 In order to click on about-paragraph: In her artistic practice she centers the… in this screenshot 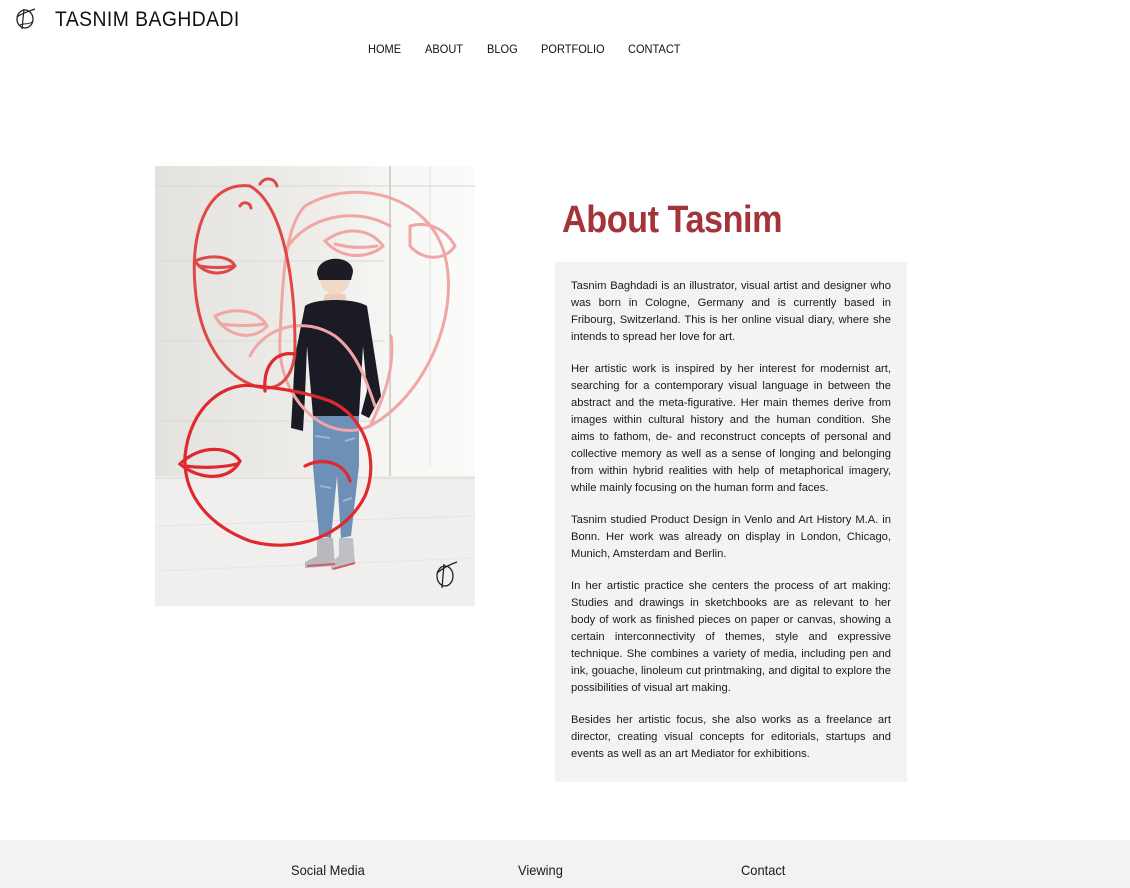, I will do `click(731, 637)`.